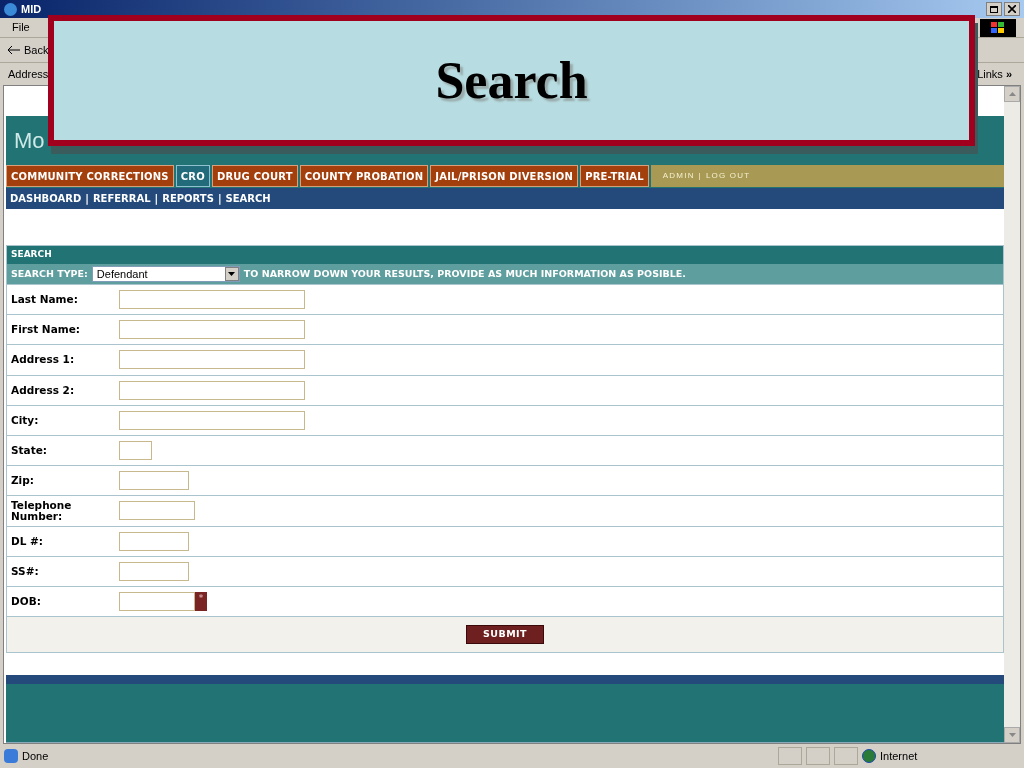 This screenshot has height=768, width=1024. I want to click on back-arrow-icon, so click(14, 50).